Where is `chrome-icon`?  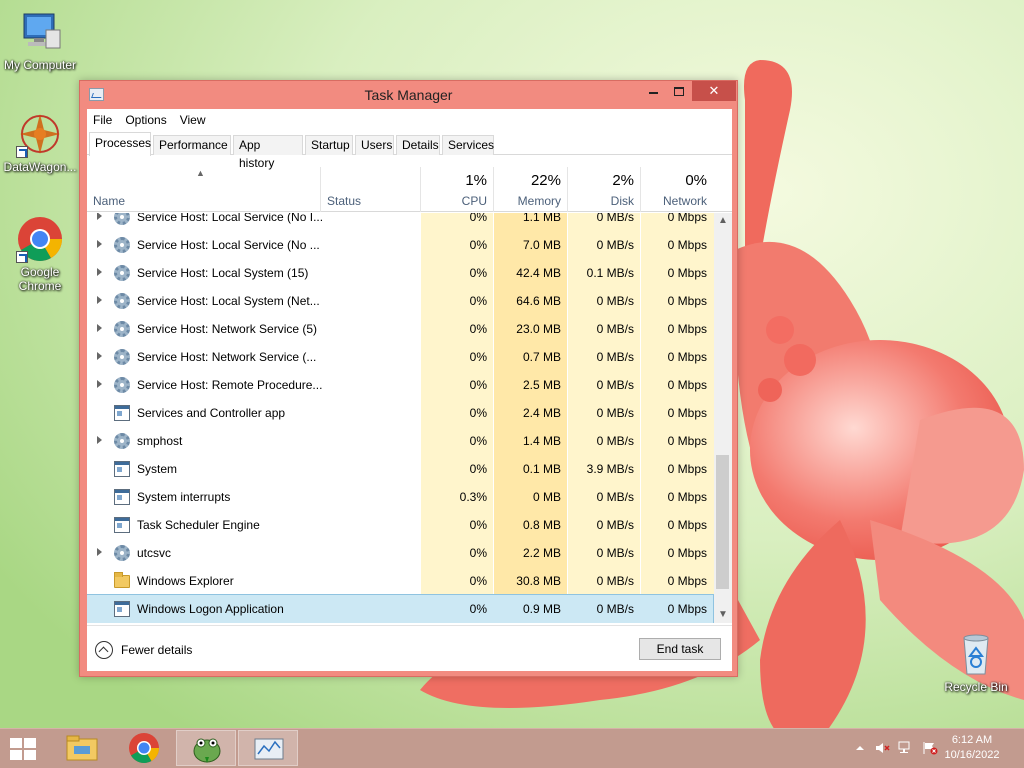
chrome-icon is located at coordinates (144, 748).